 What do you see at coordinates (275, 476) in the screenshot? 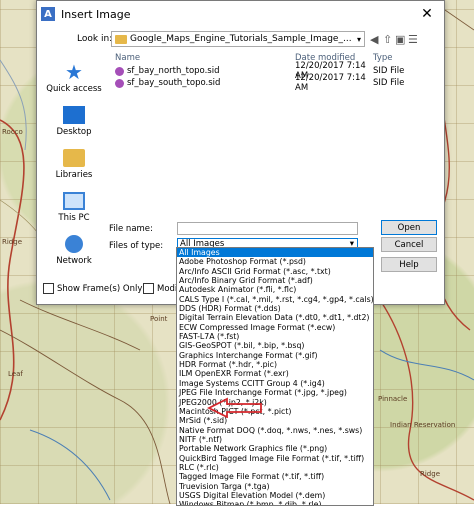
I see `file-type-option: Tagged Image File Format (*.tif, *.tiff)` at bounding box center [275, 476].